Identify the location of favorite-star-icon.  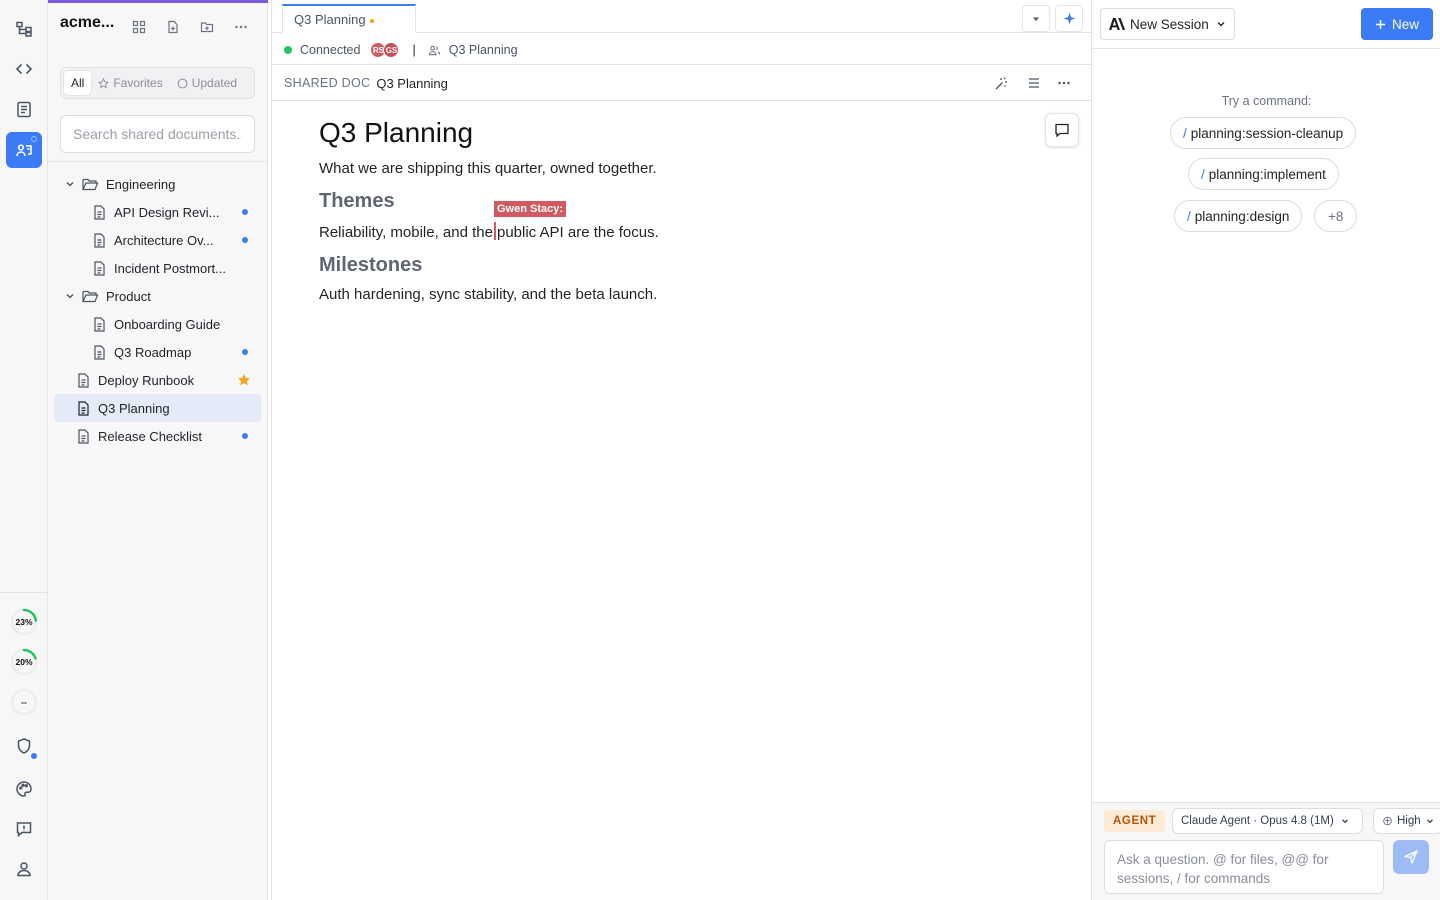
(244, 380).